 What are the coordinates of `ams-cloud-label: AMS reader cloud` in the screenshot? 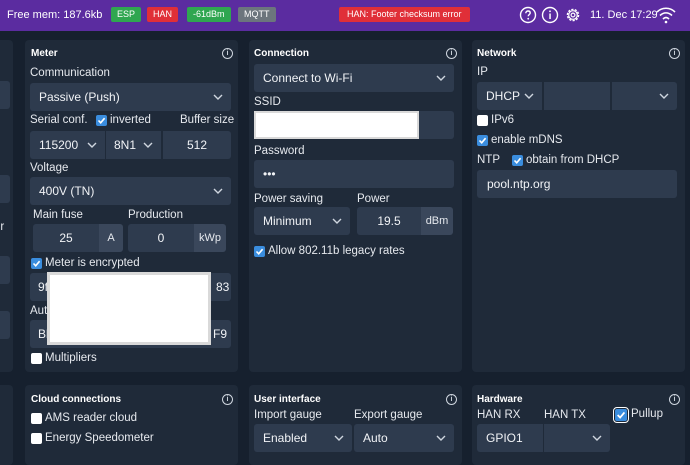 It's located at (91, 418).